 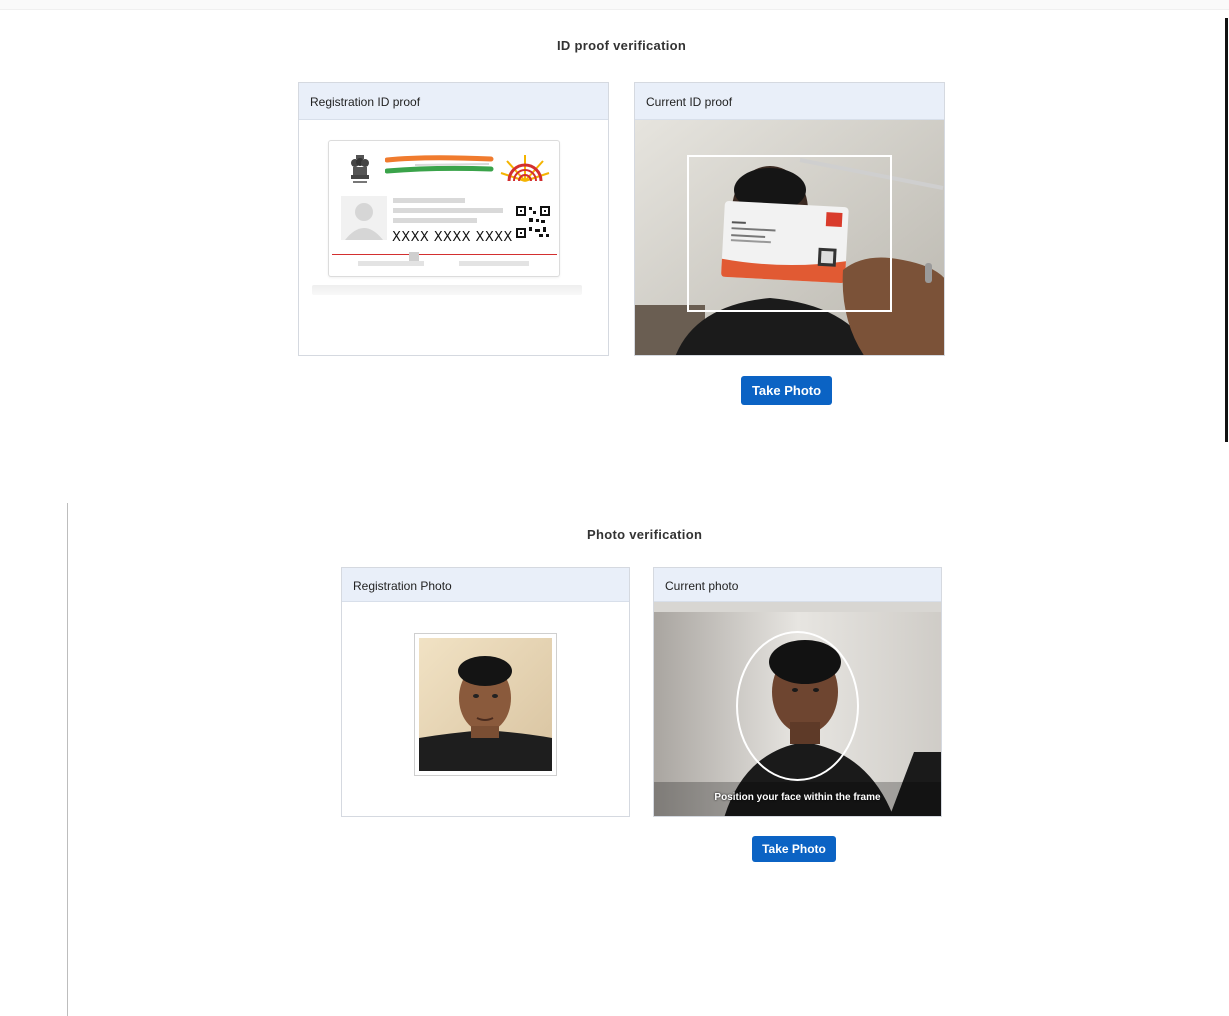 I want to click on card-red-line, so click(x=444, y=254).